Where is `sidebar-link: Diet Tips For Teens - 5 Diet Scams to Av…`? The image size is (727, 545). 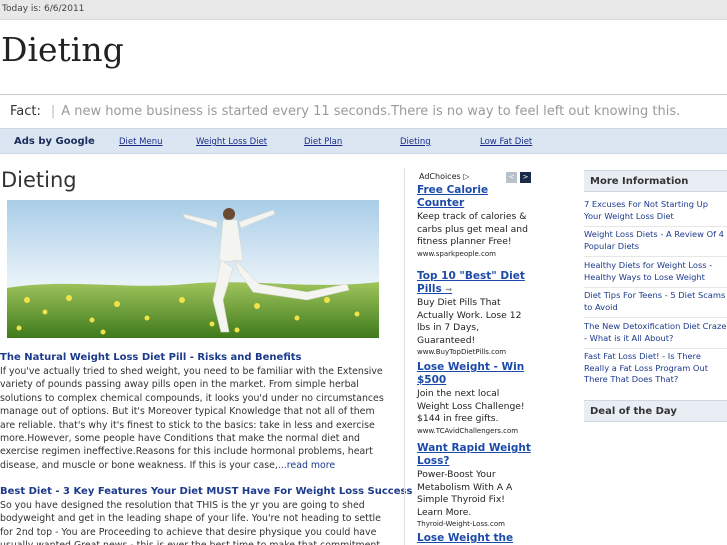 sidebar-link: Diet Tips For Teens - 5 Diet Scams to Av… is located at coordinates (655, 304).